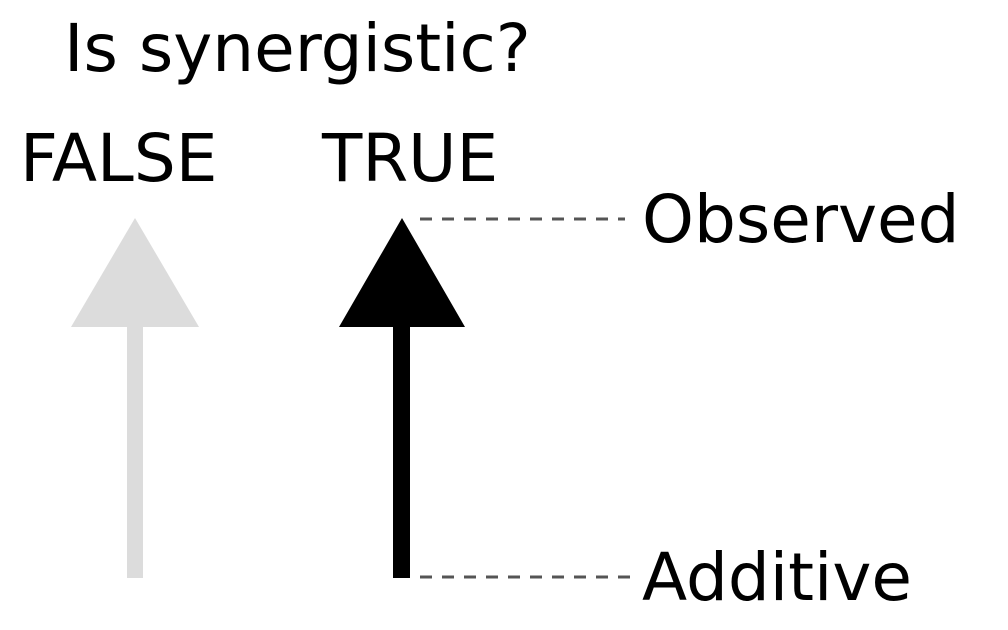 The image size is (1008, 630). What do you see at coordinates (402, 272) in the screenshot?
I see `true-arrow-head` at bounding box center [402, 272].